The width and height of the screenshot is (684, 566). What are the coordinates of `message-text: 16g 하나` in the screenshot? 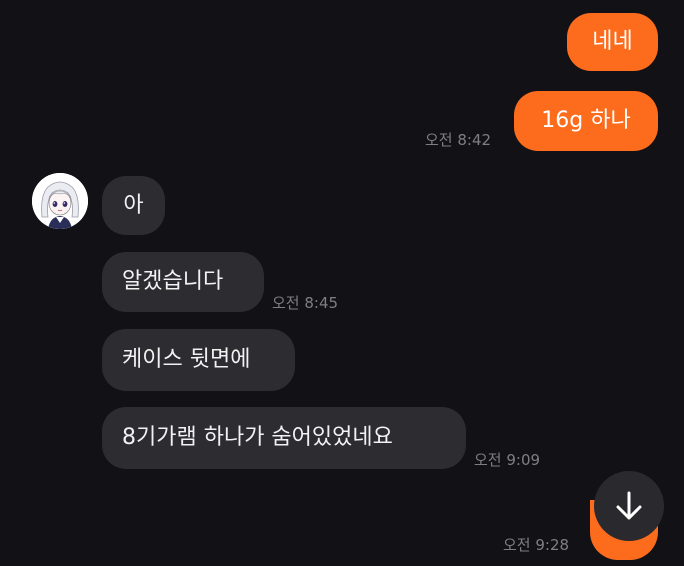 It's located at (586, 120).